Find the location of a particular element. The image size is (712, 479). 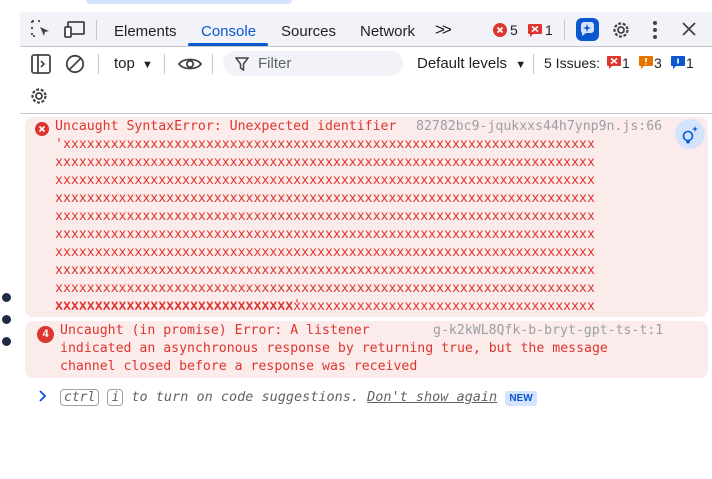

device-toolbar-icon is located at coordinates (75, 31).